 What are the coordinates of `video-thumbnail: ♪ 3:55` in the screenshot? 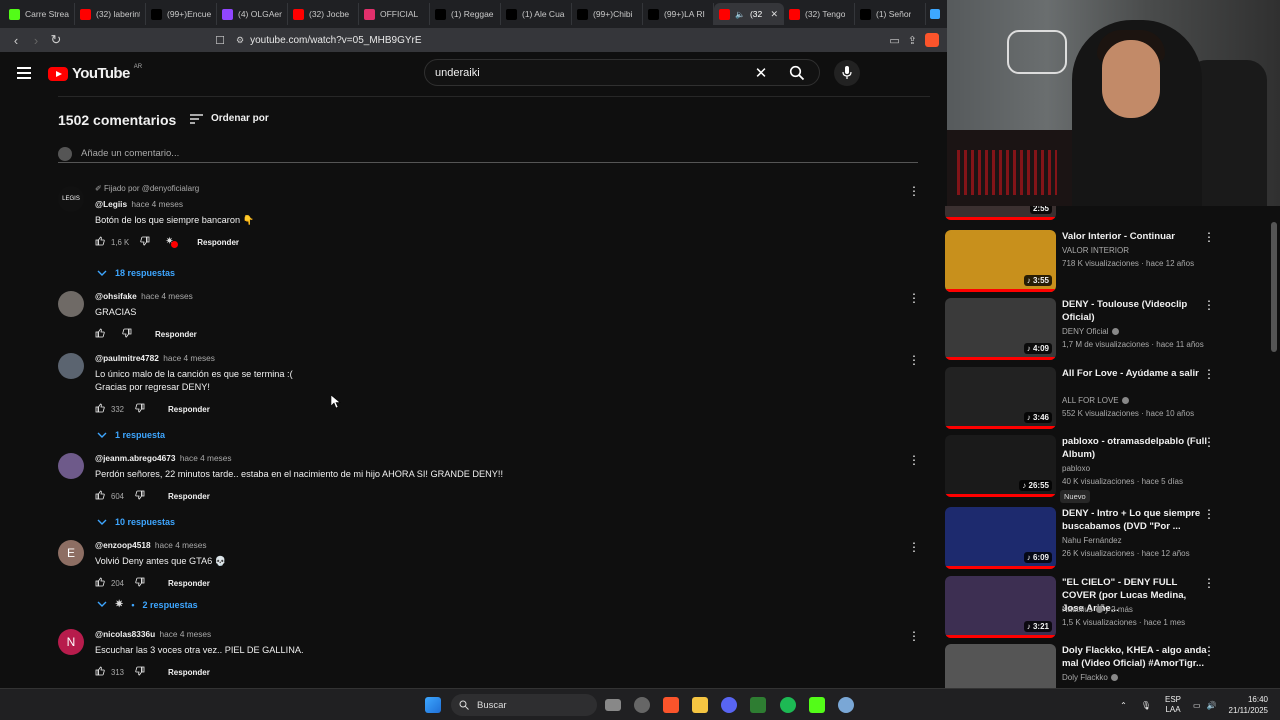 It's located at (1000, 261).